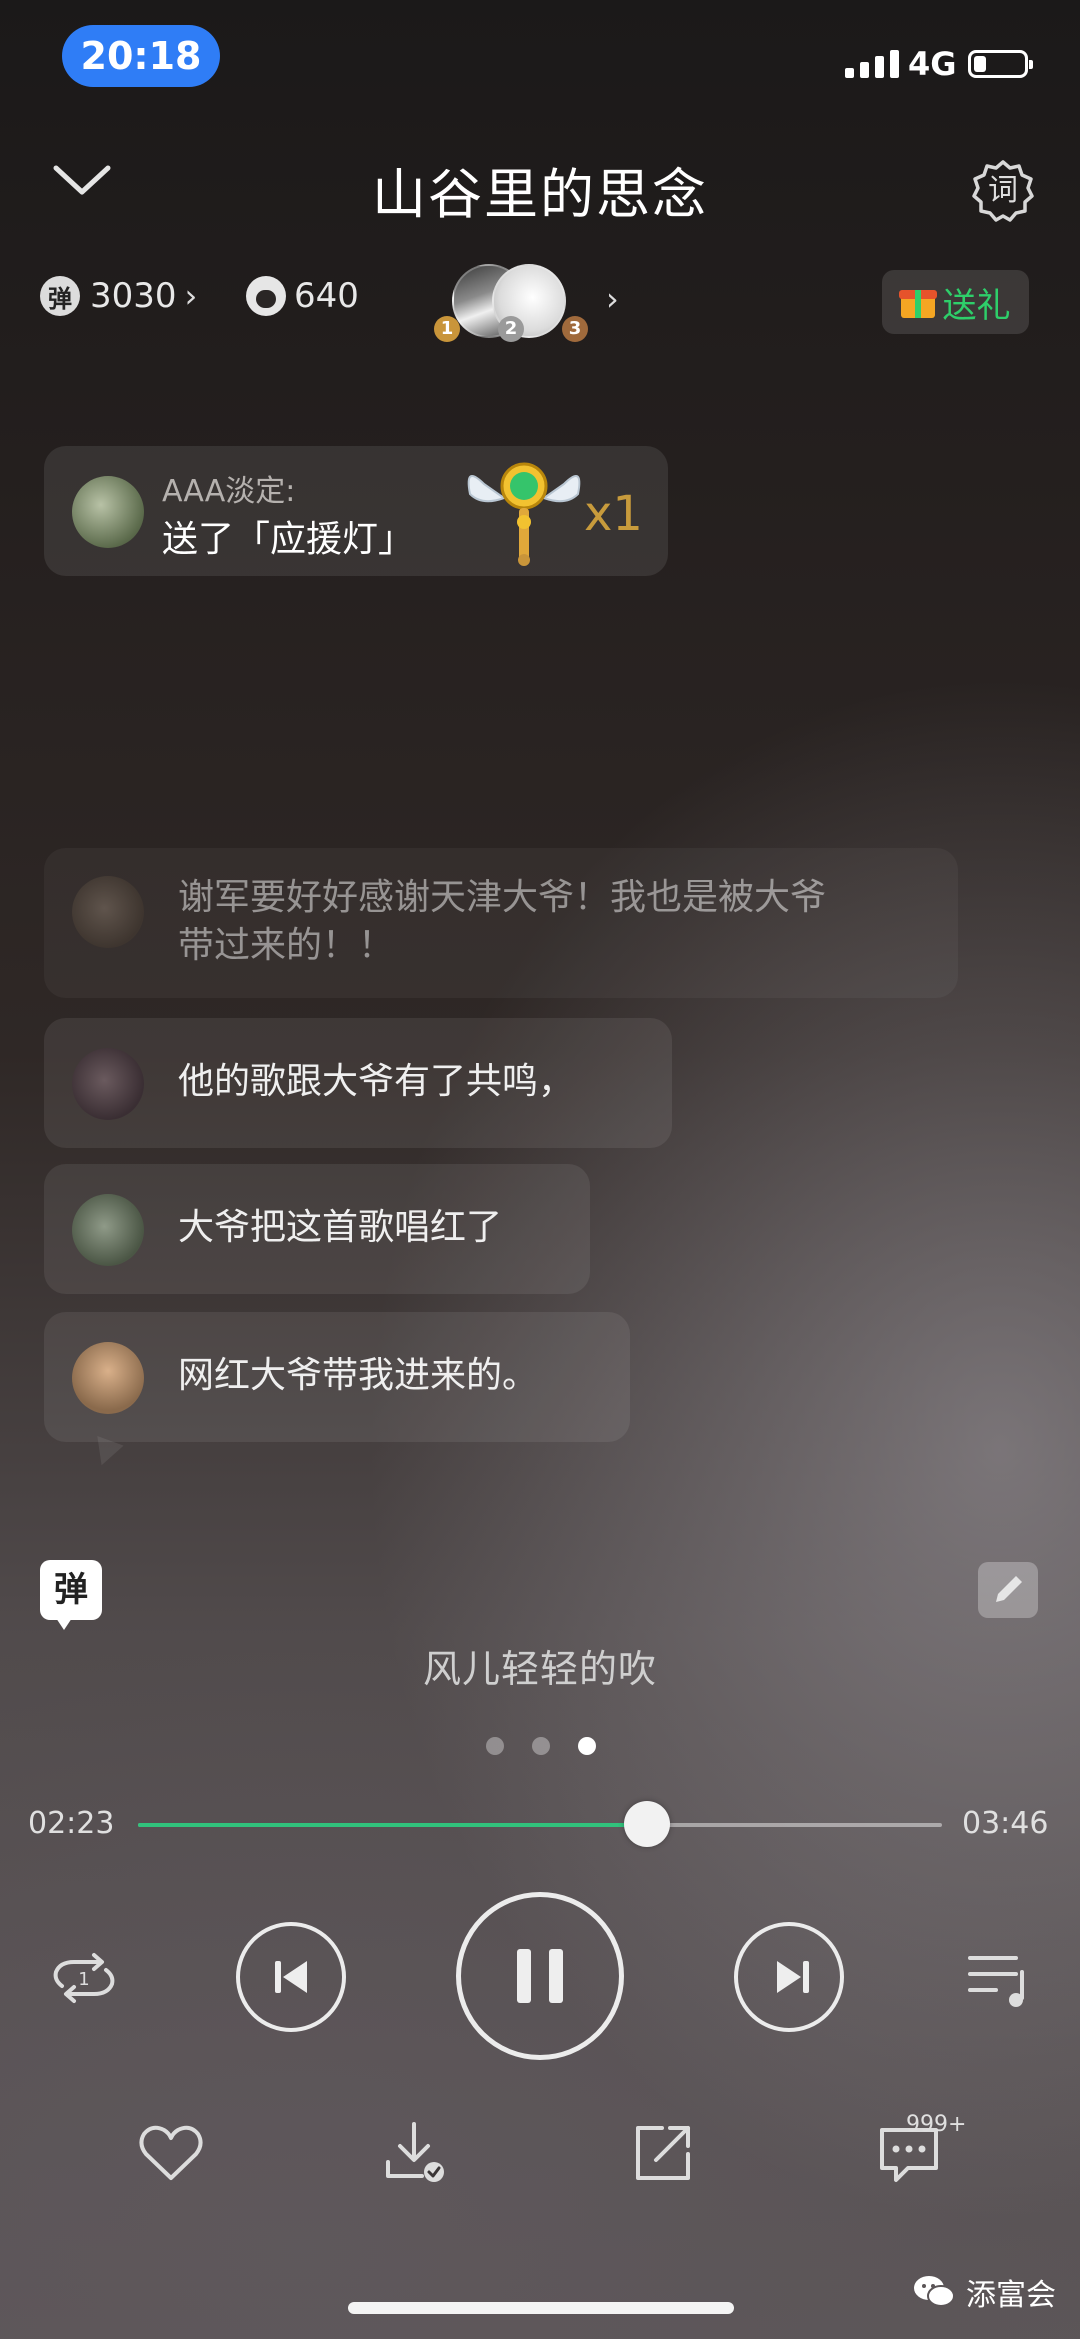 This screenshot has height=2339, width=1080. Describe the element at coordinates (340, 1227) in the screenshot. I see `comment-text: 大爷把这首歌唱红了` at that location.